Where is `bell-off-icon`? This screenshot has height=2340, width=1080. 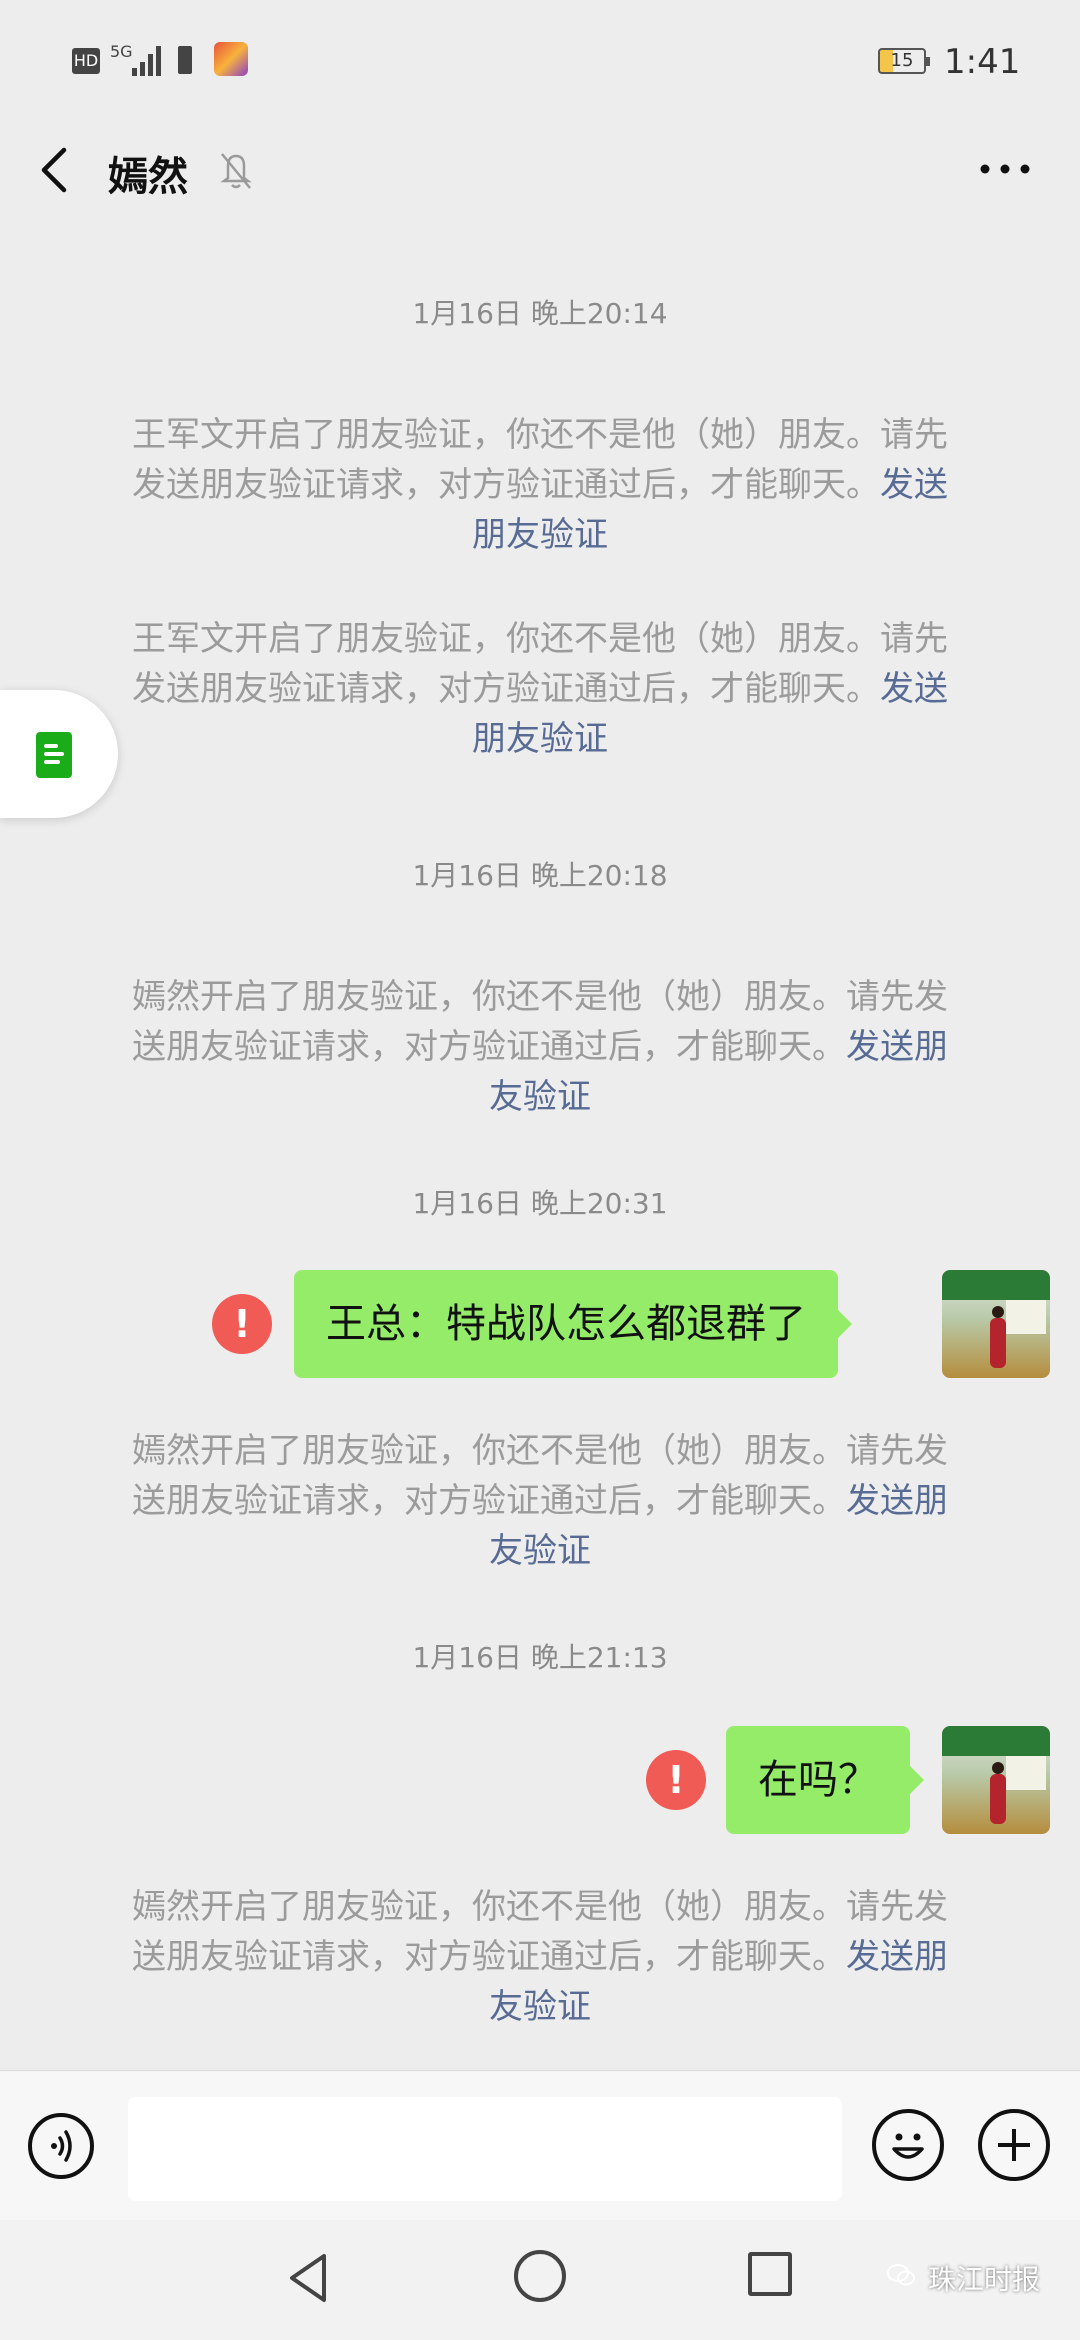 bell-off-icon is located at coordinates (236, 171).